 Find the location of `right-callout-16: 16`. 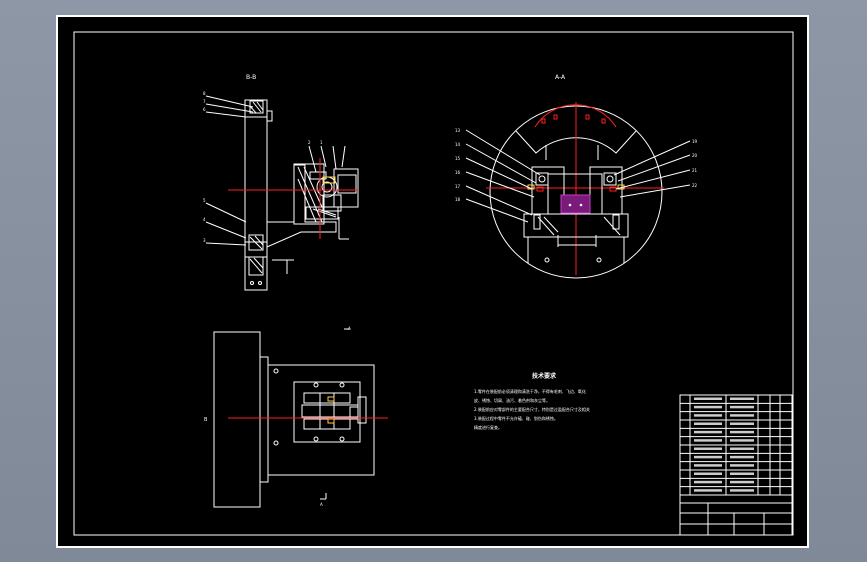

right-callout-16: 16 is located at coordinates (458, 172).